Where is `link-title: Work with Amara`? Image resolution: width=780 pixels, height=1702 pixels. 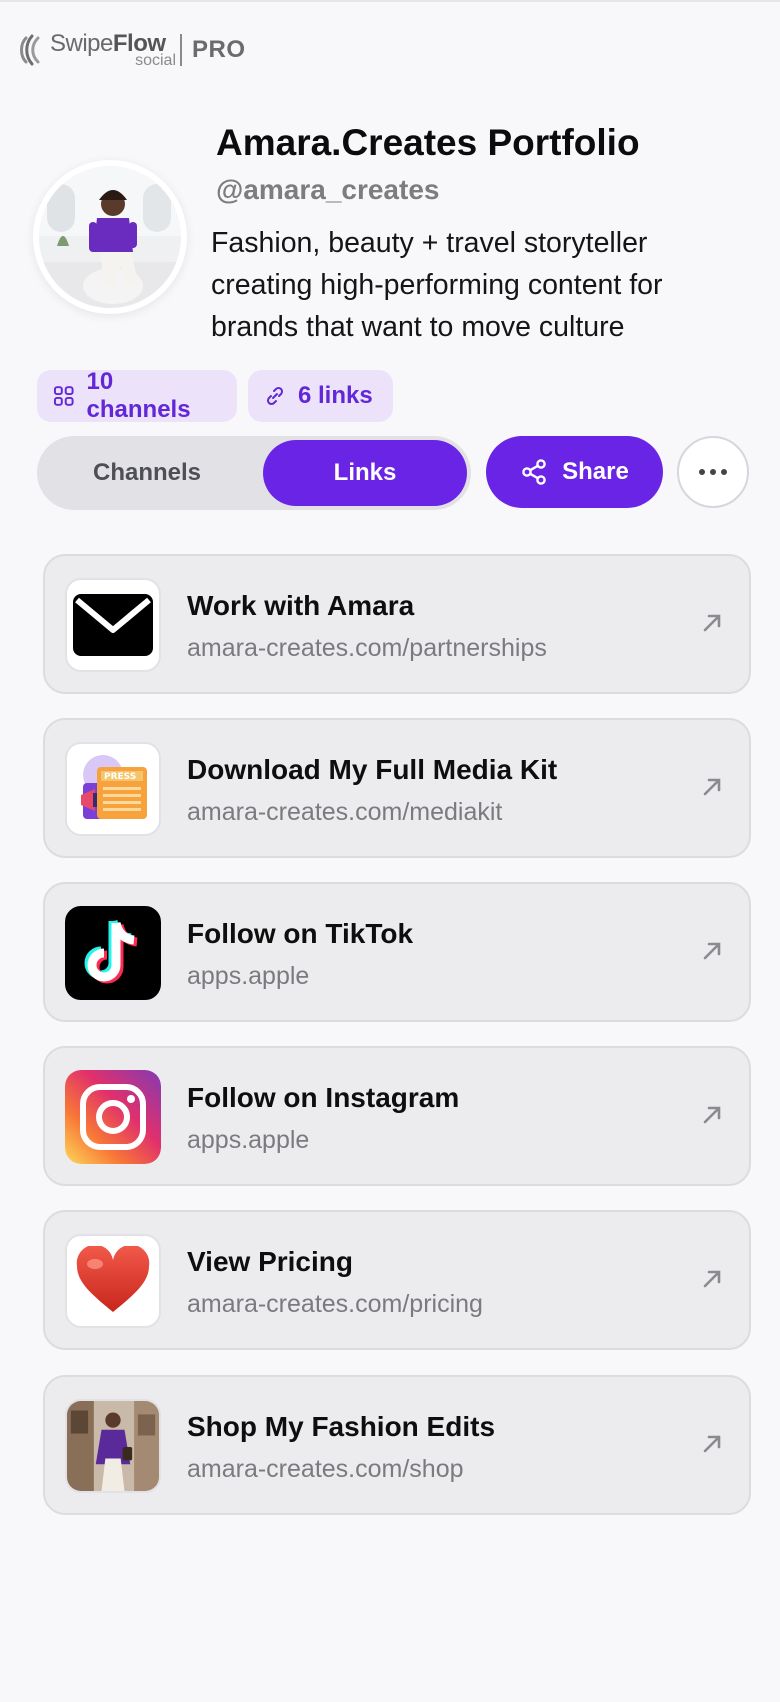 link-title: Work with Amara is located at coordinates (301, 605).